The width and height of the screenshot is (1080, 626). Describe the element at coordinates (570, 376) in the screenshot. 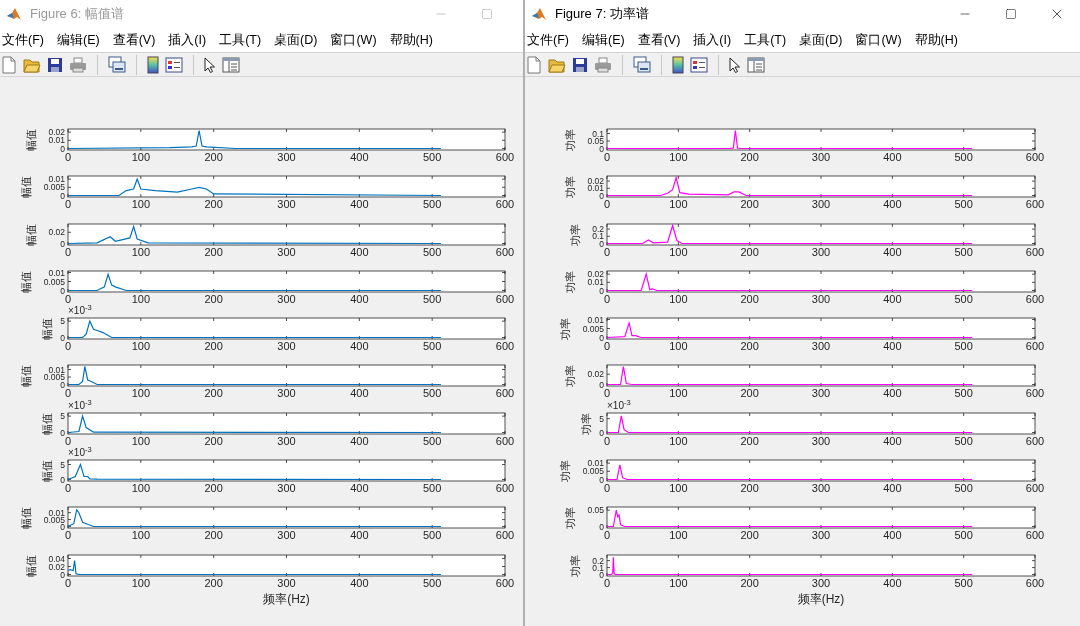

I see `axis-label: 功率` at that location.